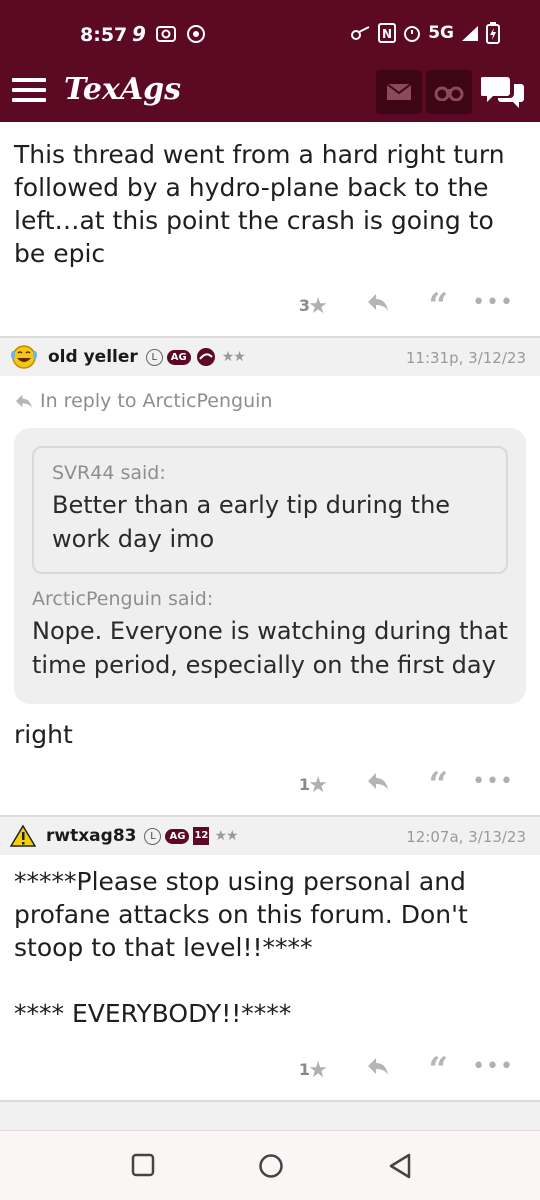 The width and height of the screenshot is (540, 1200). What do you see at coordinates (493, 33) in the screenshot?
I see `battery-icon` at bounding box center [493, 33].